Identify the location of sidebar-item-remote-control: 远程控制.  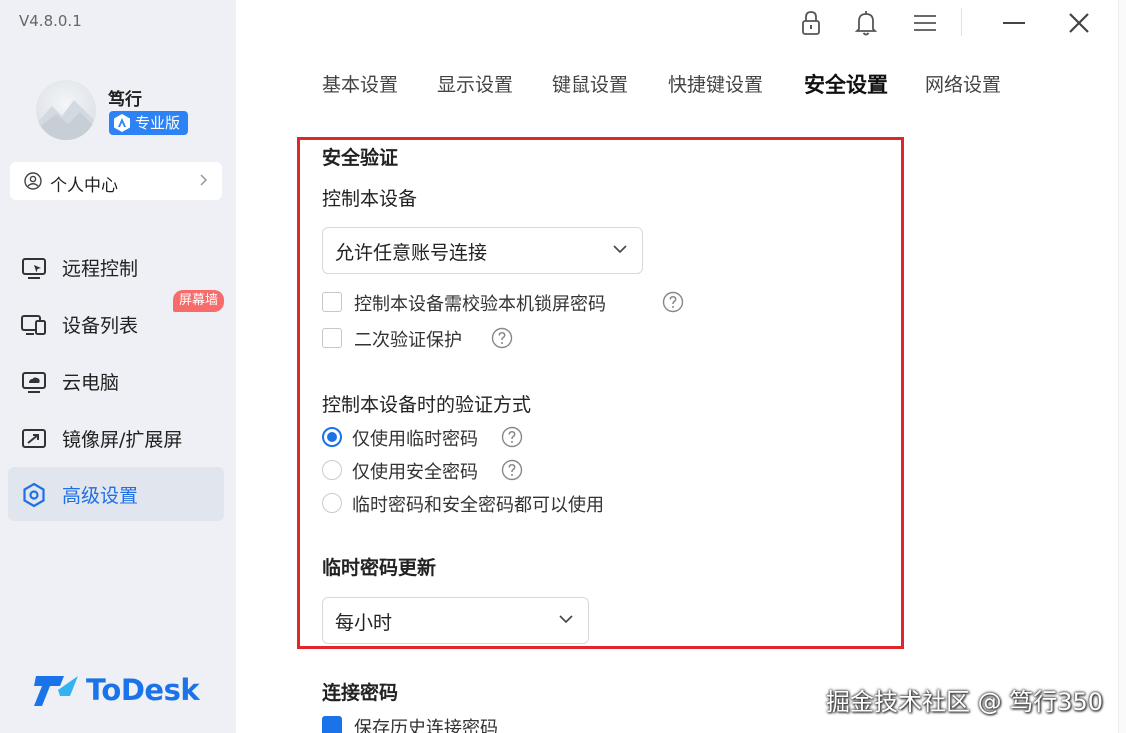
(116, 267).